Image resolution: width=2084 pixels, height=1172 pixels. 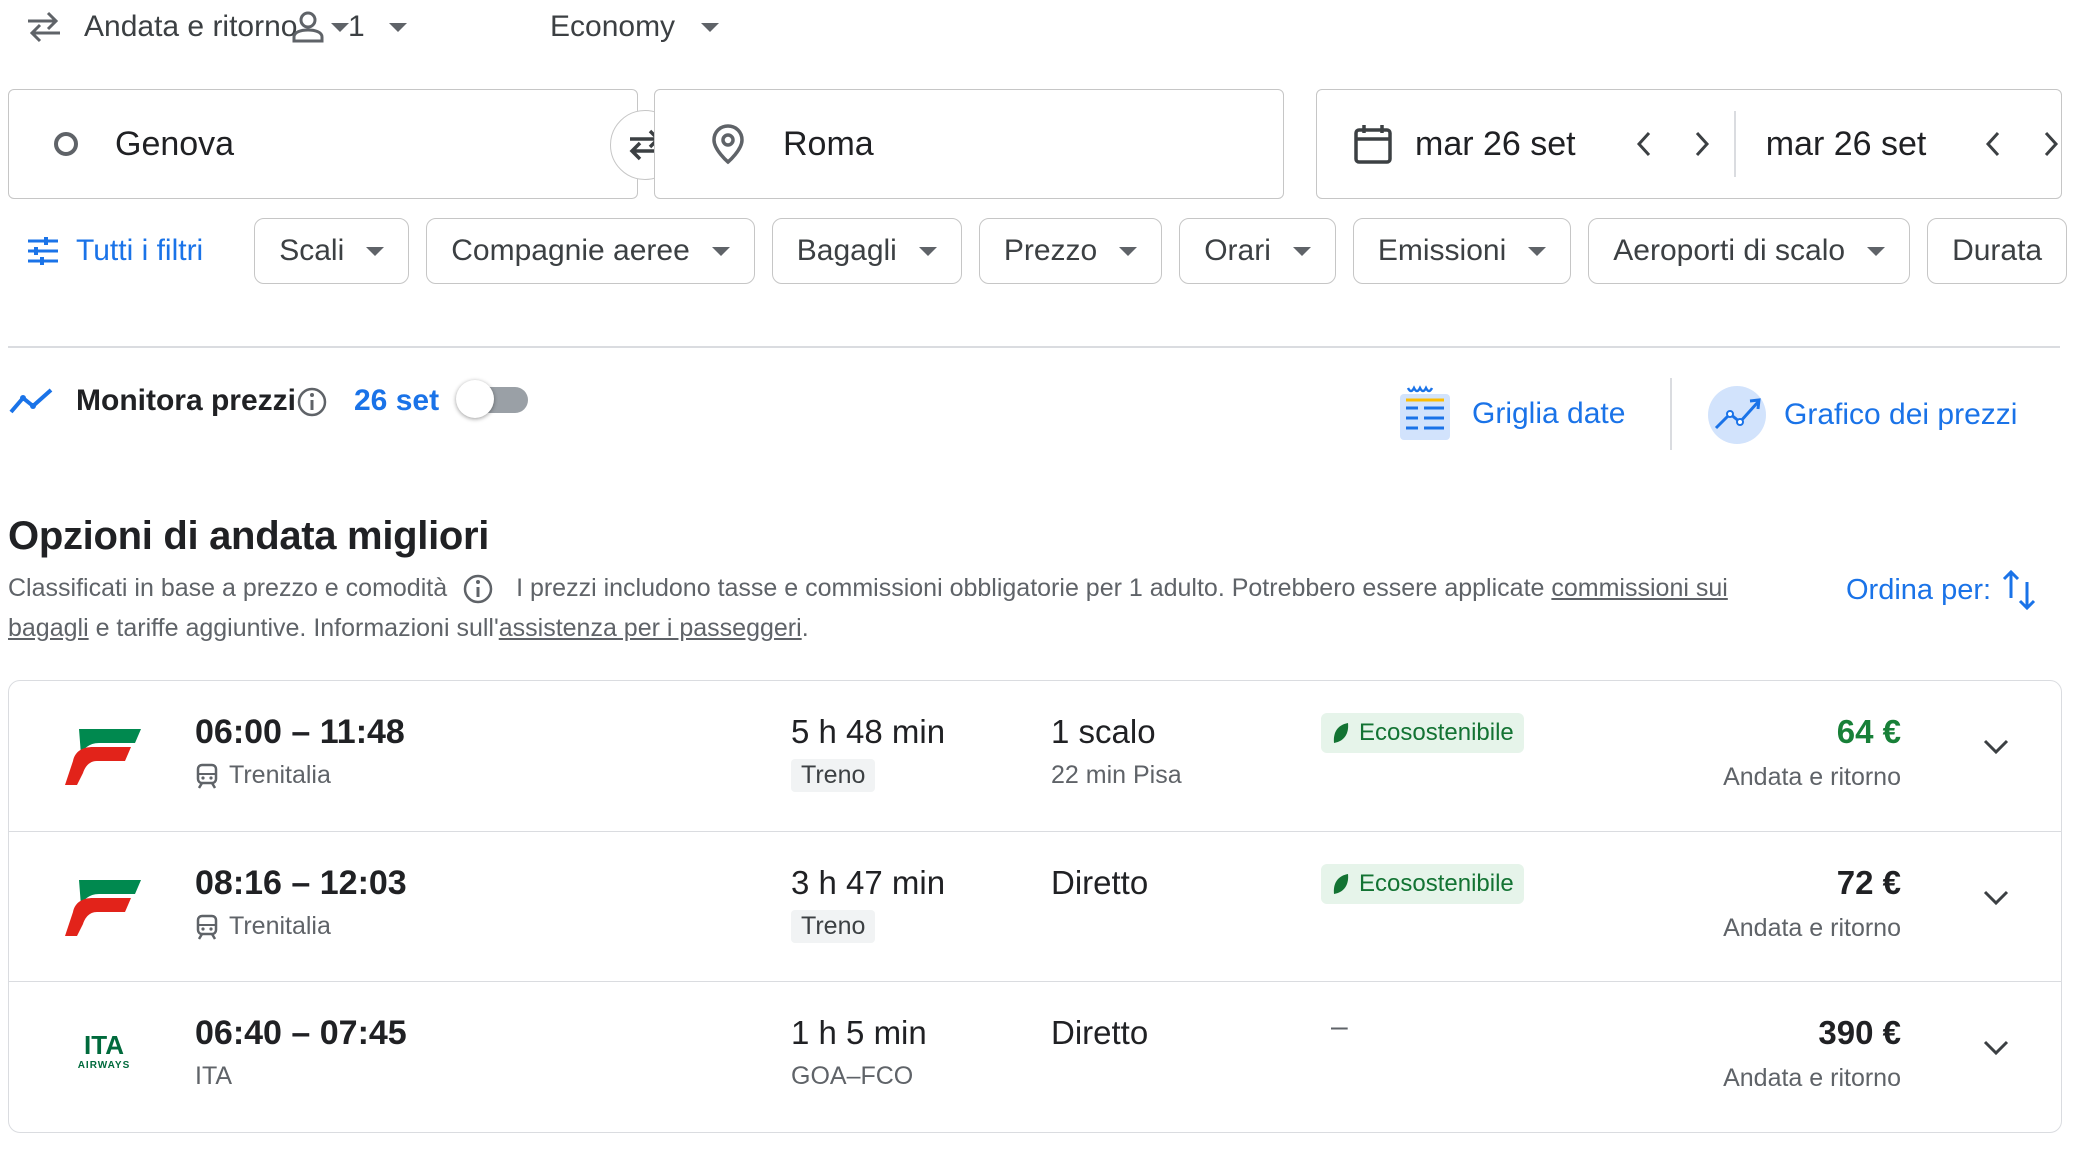 What do you see at coordinates (1993, 144) in the screenshot?
I see `return-prev-date-button` at bounding box center [1993, 144].